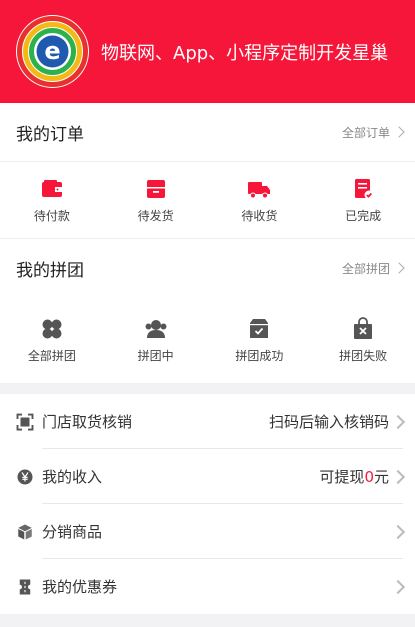 This screenshot has height=627, width=415. What do you see at coordinates (25, 586) in the screenshot?
I see `coupon-icon` at bounding box center [25, 586].